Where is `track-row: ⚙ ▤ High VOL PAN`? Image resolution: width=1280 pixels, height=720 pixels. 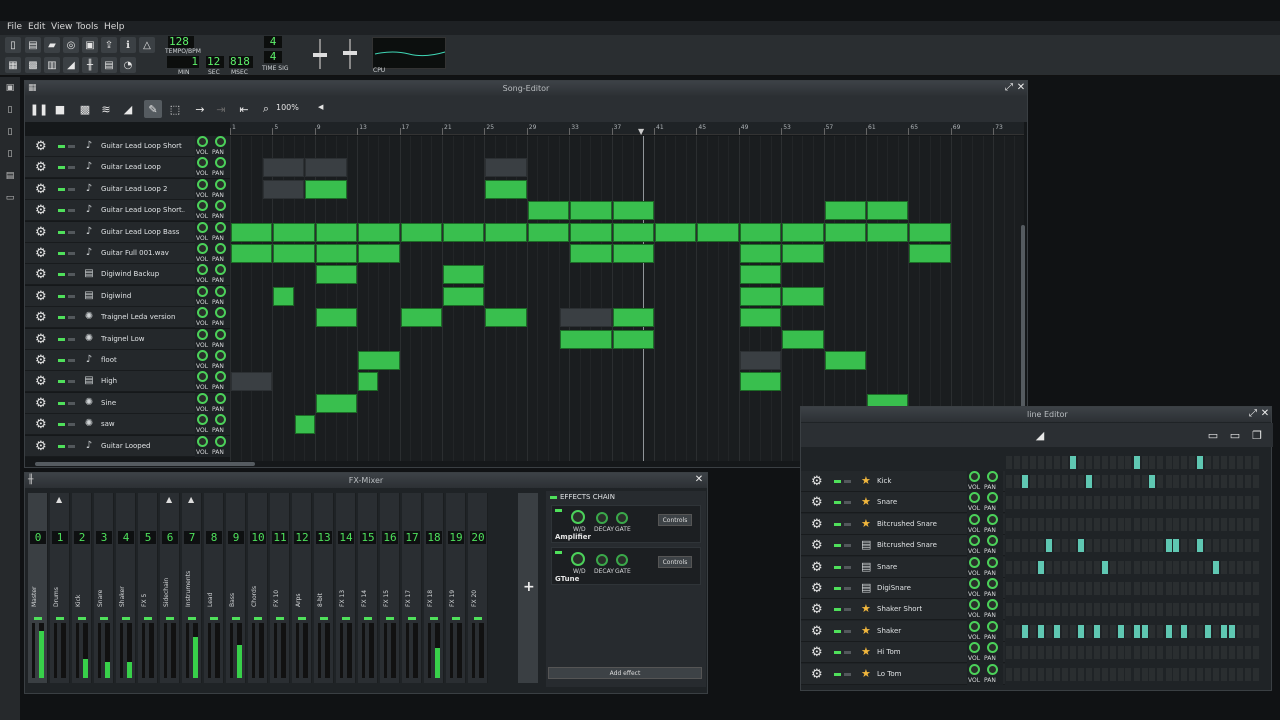 track-row: ⚙ ▤ High VOL PAN is located at coordinates (127, 382).